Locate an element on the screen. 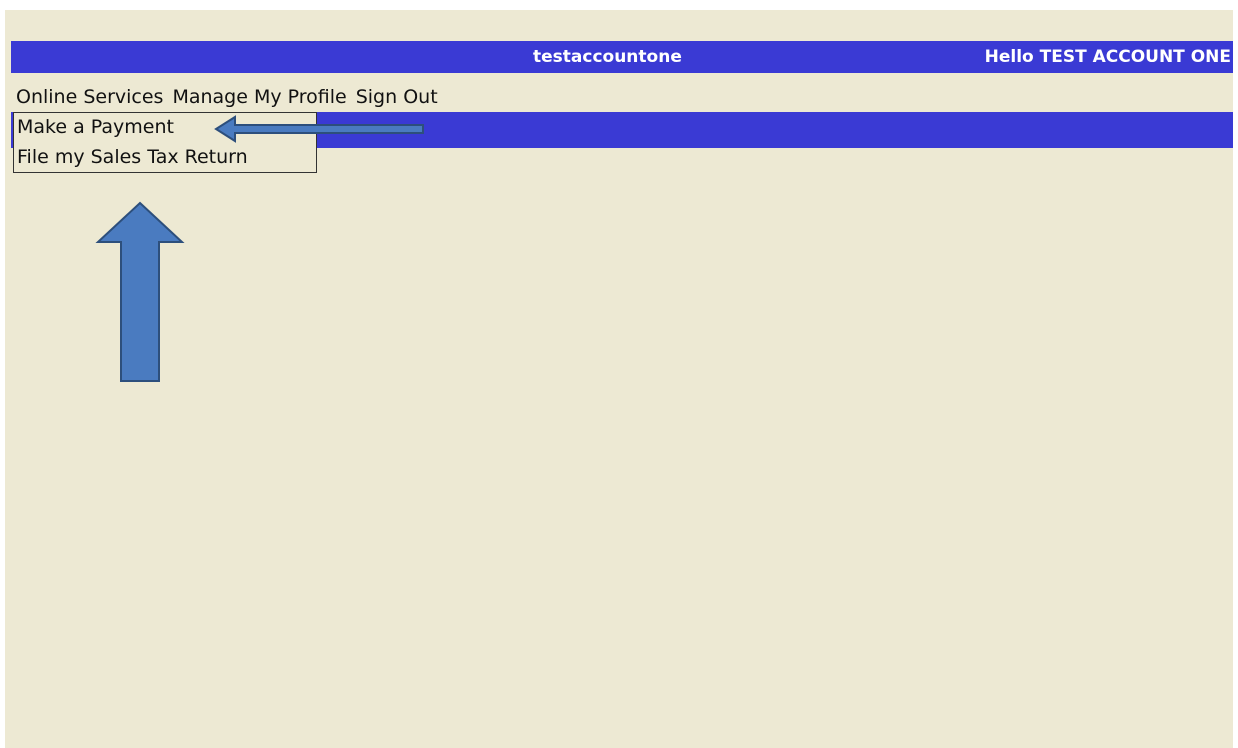 The height and width of the screenshot is (748, 1238). dropdown-item-file-sales-tax-return: File my Sales Tax Return is located at coordinates (165, 157).